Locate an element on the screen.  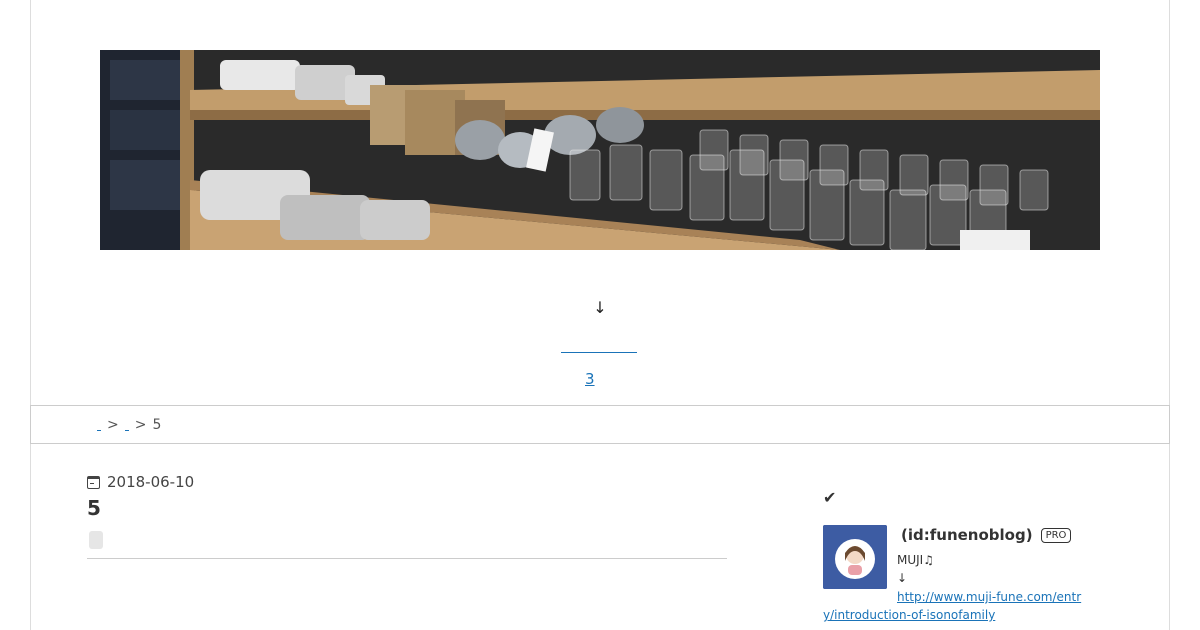
article-title: 5 is located at coordinates (94, 508).